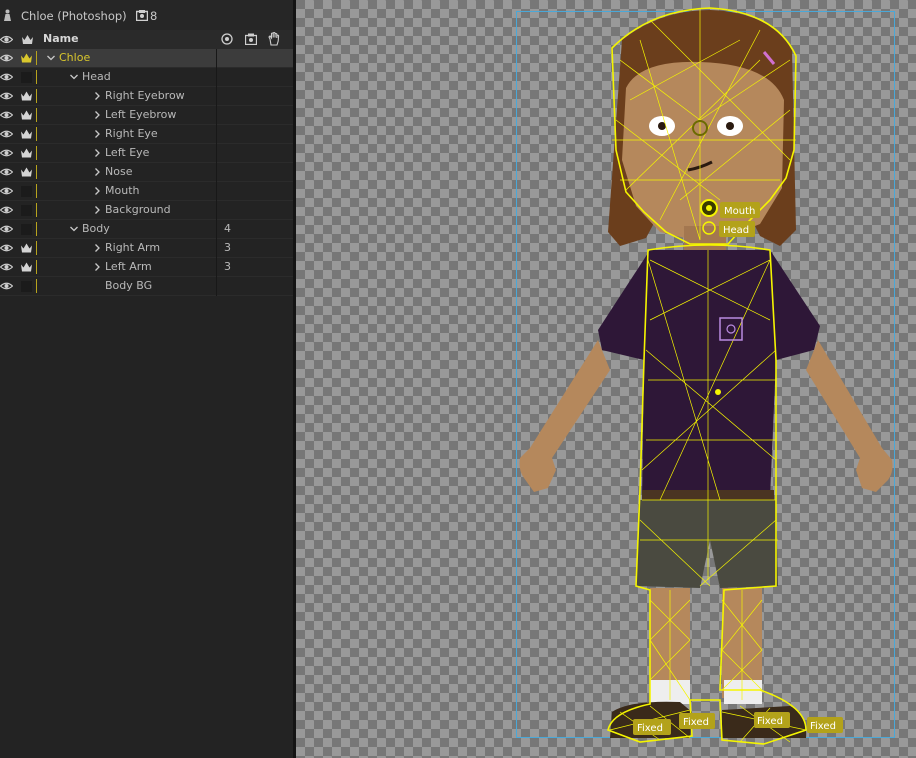 This screenshot has width=916, height=758. I want to click on camera-icon, so click(251, 39).